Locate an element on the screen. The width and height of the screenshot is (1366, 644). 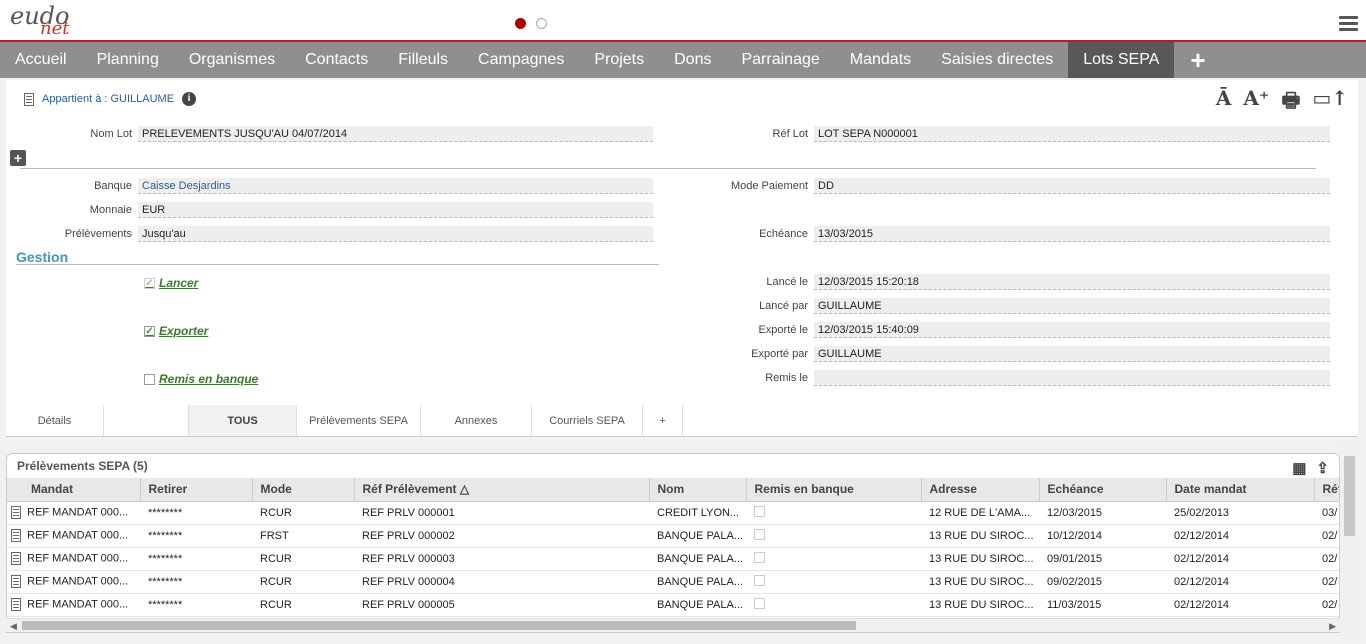
exporter-checkbox: ✓ Exporter is located at coordinates (176, 331).